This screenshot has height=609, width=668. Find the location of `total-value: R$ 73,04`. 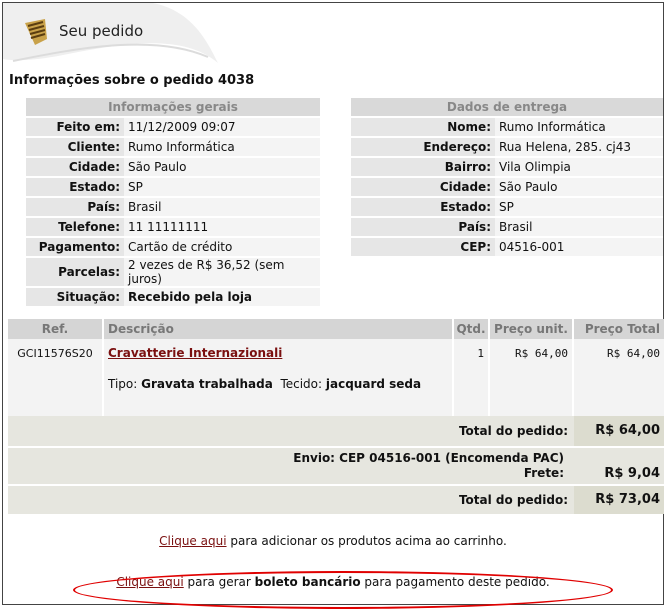

total-value: R$ 73,04 is located at coordinates (619, 500).